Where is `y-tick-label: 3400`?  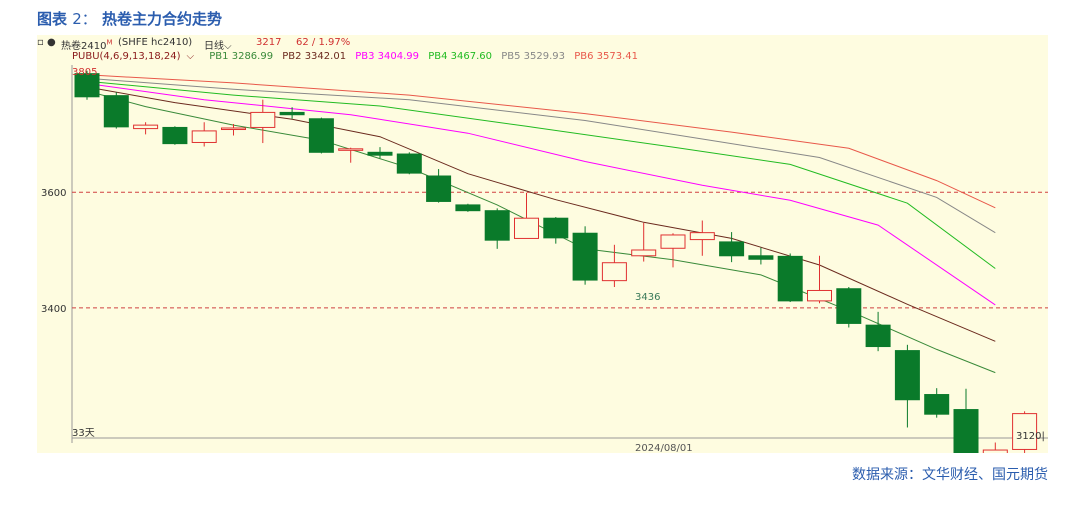
y-tick-label: 3400 is located at coordinates (53, 309).